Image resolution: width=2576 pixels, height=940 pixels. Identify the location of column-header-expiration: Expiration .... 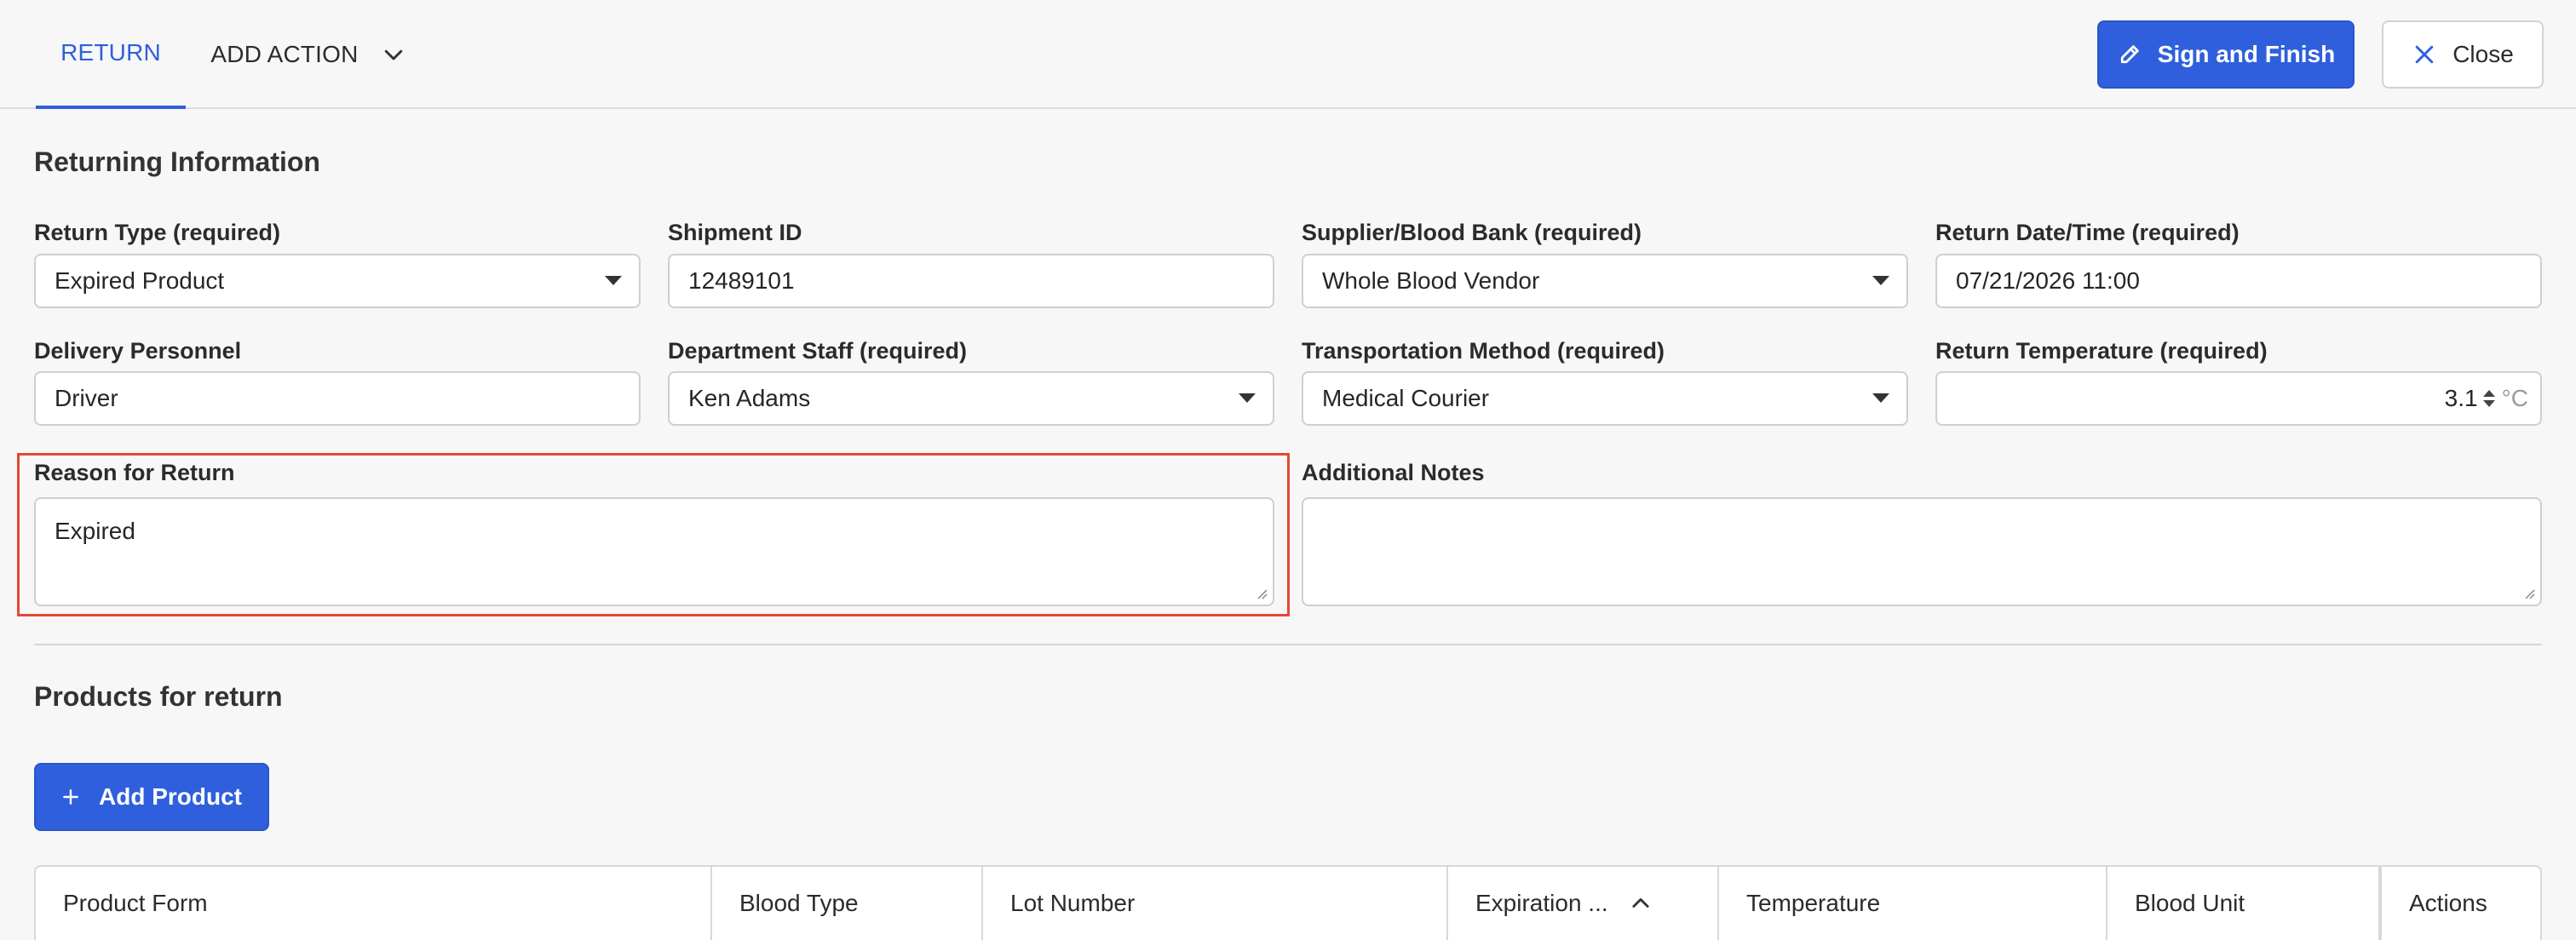
(1584, 903).